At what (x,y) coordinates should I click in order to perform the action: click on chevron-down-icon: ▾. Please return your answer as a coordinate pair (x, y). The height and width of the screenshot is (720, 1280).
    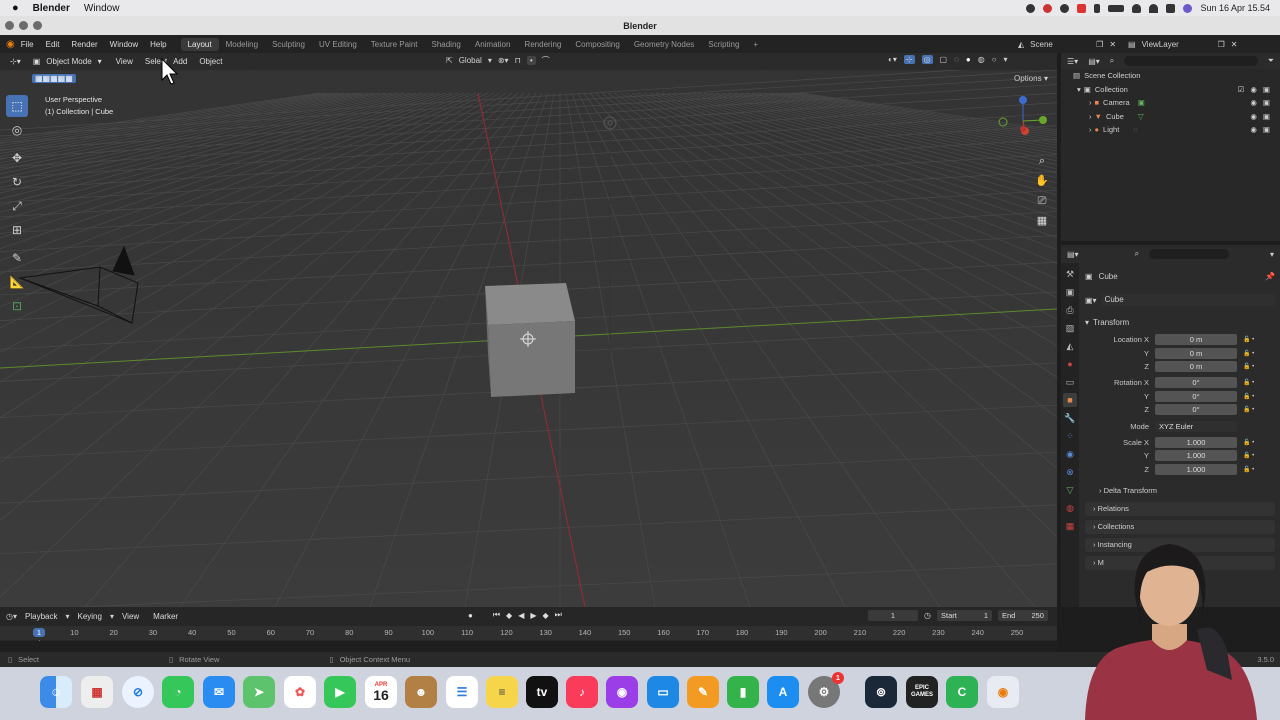
    Looking at the image, I should click on (1272, 254).